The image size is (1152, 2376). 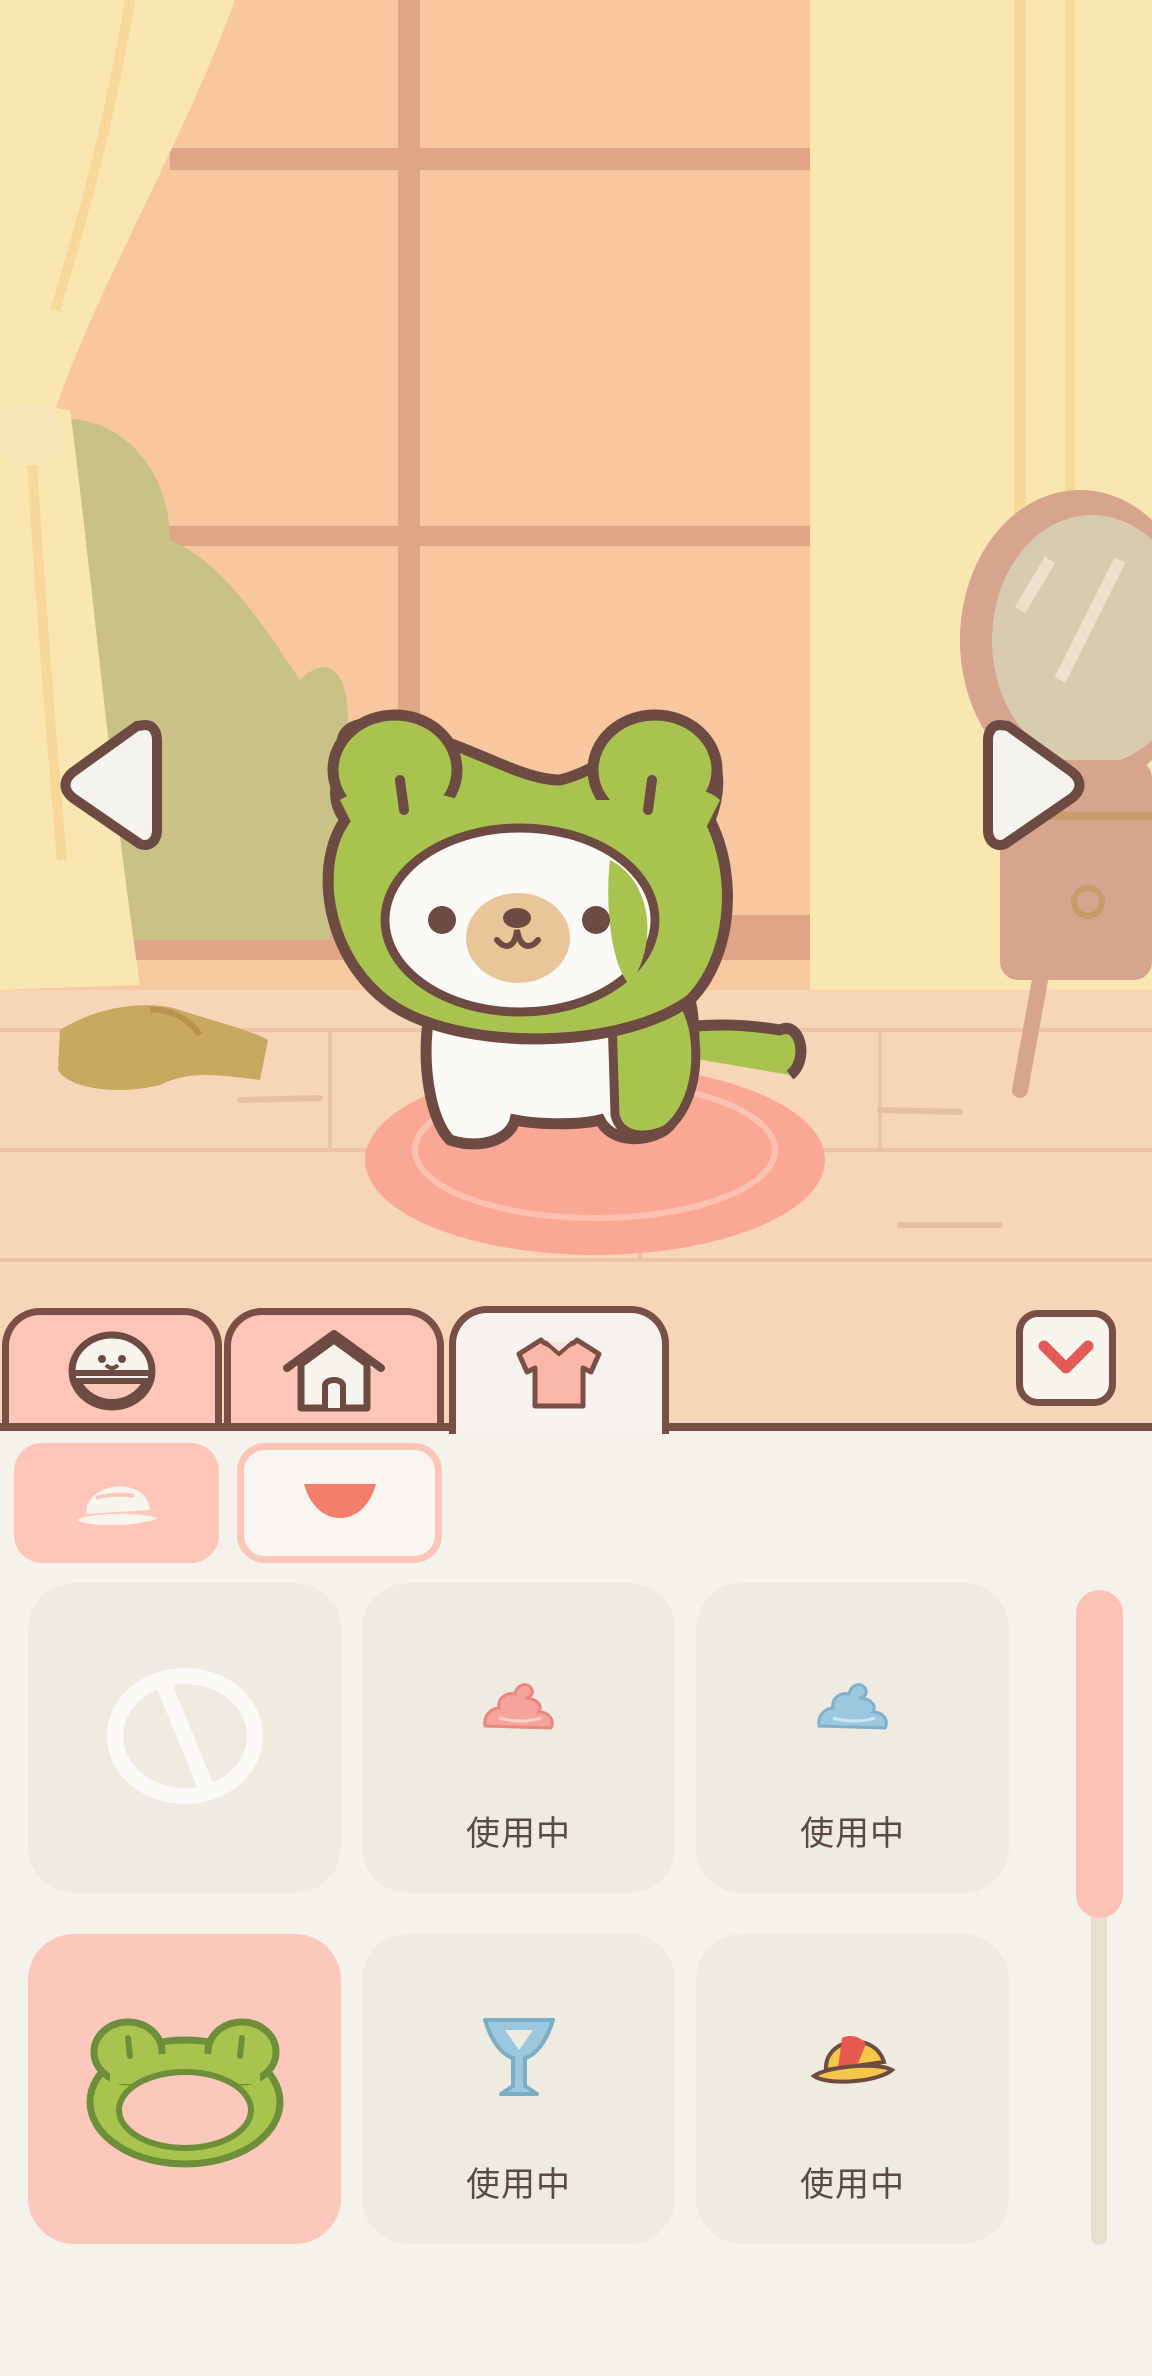 I want to click on subtab-neck, so click(x=339, y=1503).